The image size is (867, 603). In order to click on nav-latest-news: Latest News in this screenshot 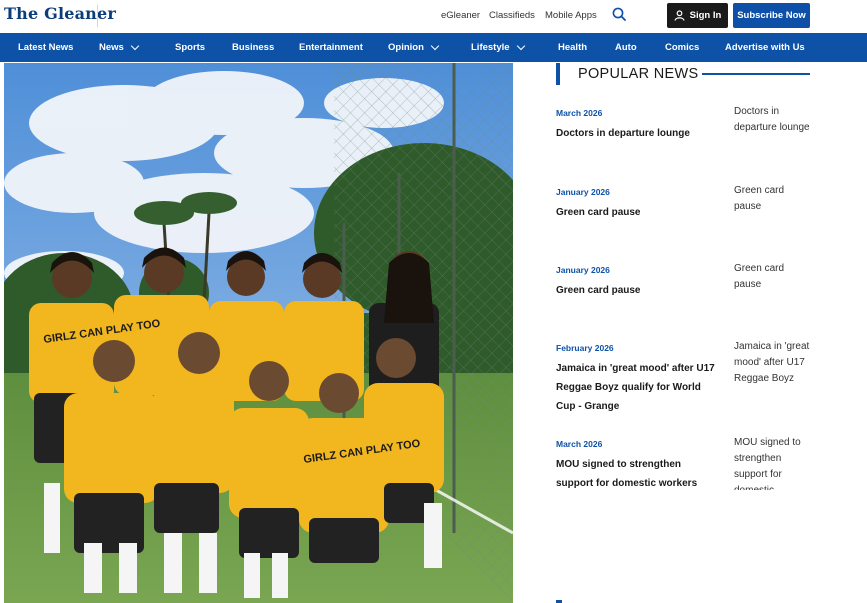, I will do `click(45, 47)`.